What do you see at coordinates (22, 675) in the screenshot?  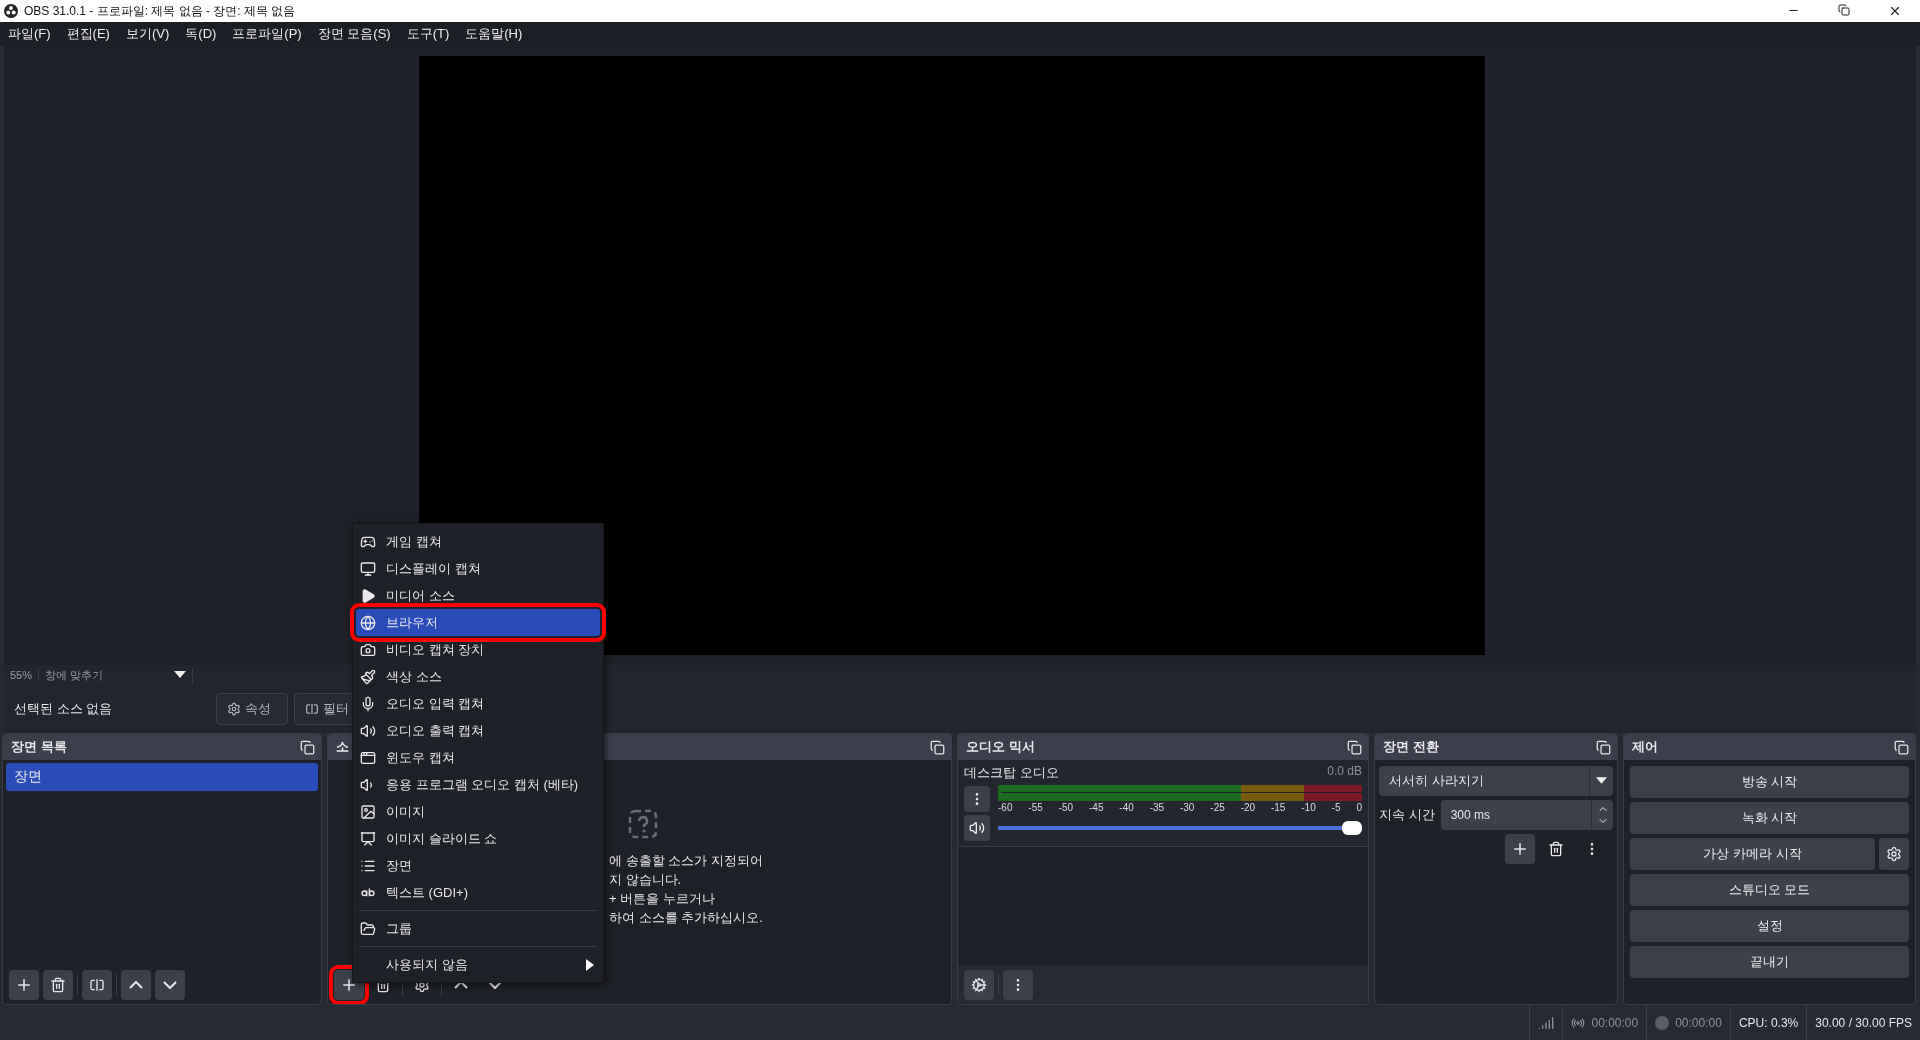 I see `zoom-level: 55%` at bounding box center [22, 675].